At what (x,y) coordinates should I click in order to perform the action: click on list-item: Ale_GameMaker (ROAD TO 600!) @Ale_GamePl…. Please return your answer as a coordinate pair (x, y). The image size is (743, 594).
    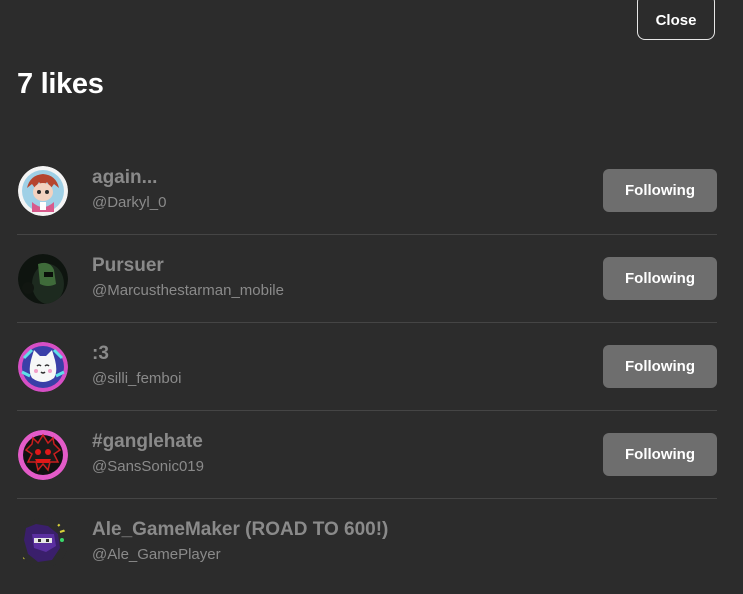
    Looking at the image, I should click on (367, 542).